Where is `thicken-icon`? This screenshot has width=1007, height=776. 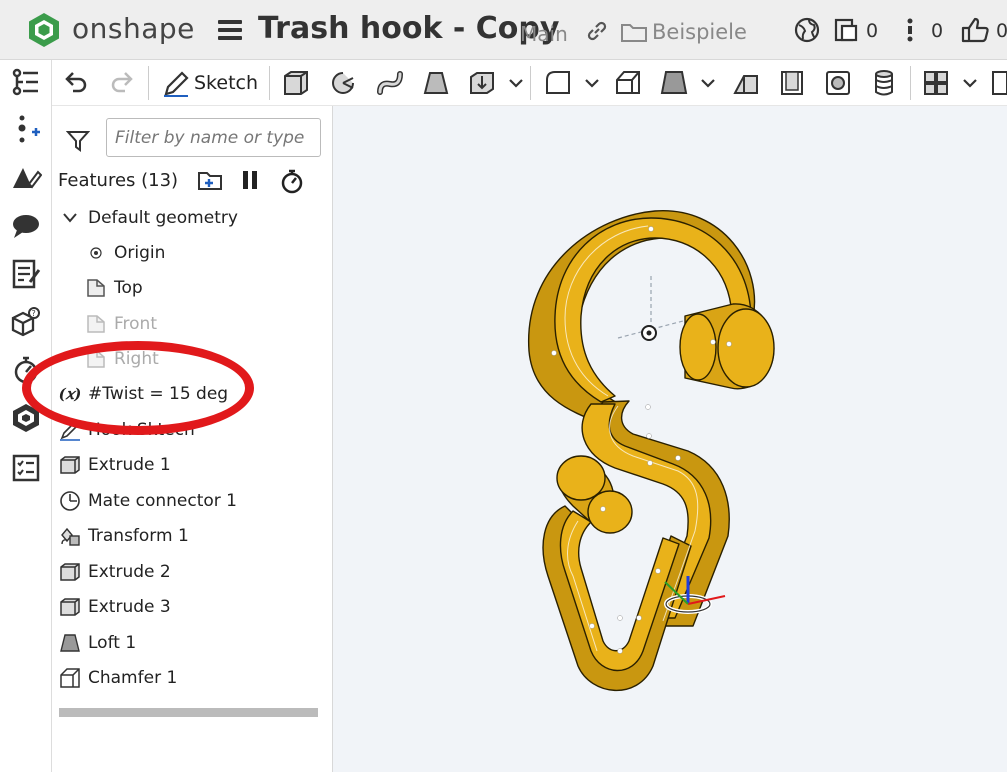
thicken-icon is located at coordinates (482, 83).